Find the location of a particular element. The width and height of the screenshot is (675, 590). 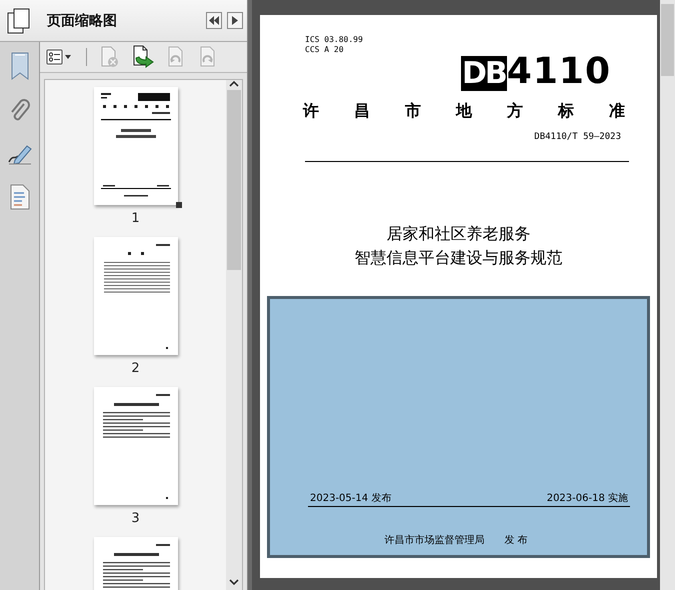

issuing-authority: 许昌市市场监督管理局 is located at coordinates (434, 540).